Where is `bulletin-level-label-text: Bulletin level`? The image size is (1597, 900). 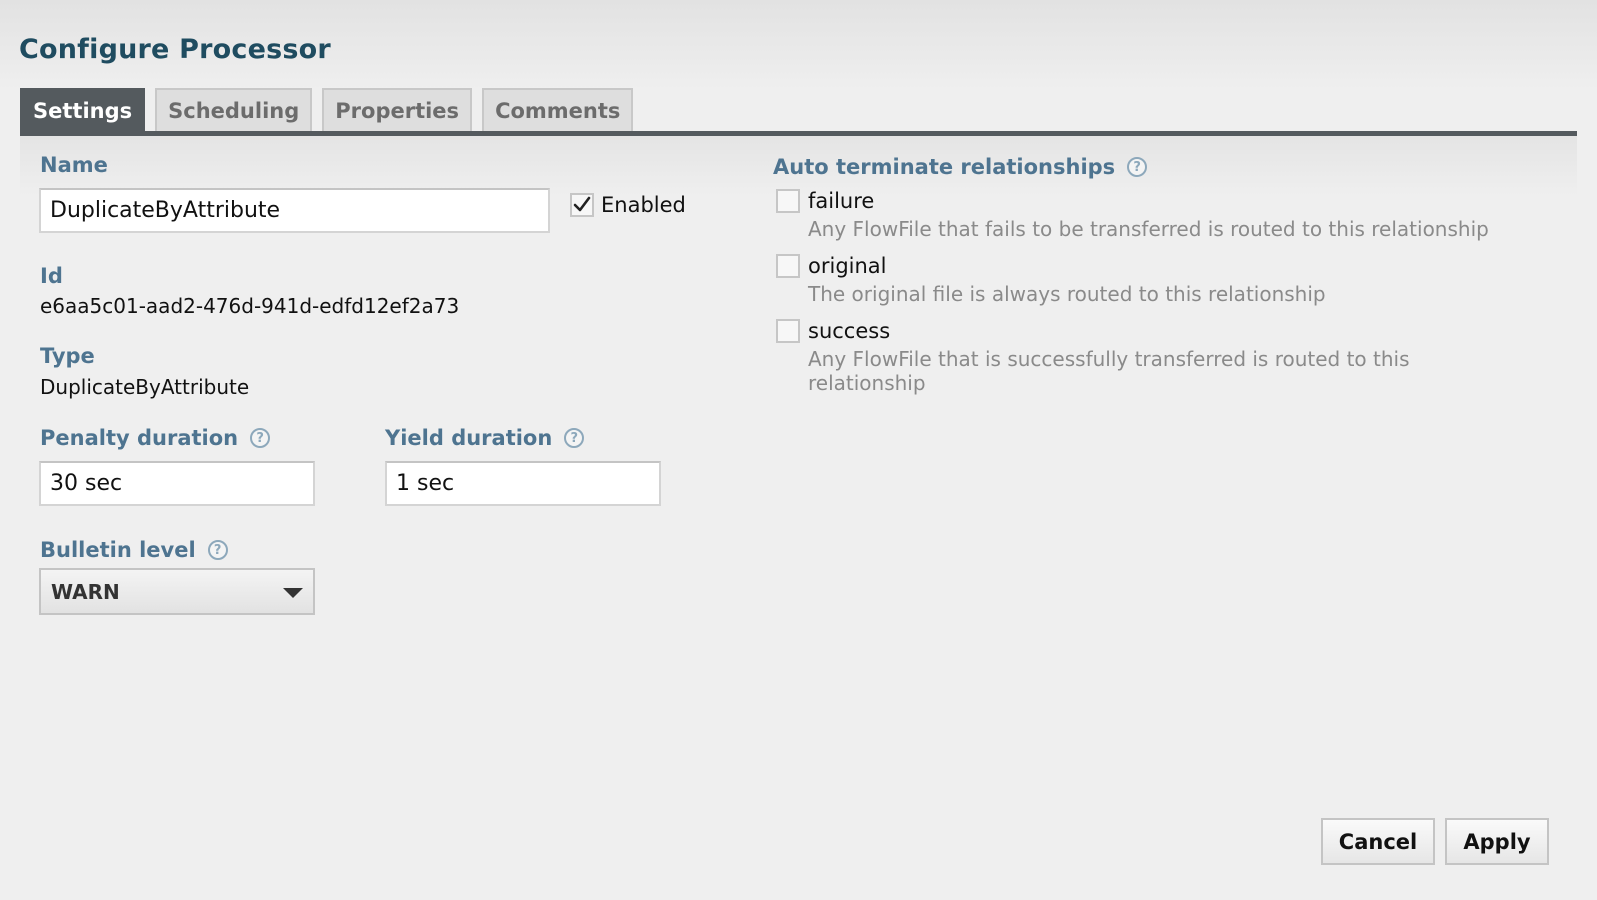
bulletin-level-label-text: Bulletin level is located at coordinates (118, 550).